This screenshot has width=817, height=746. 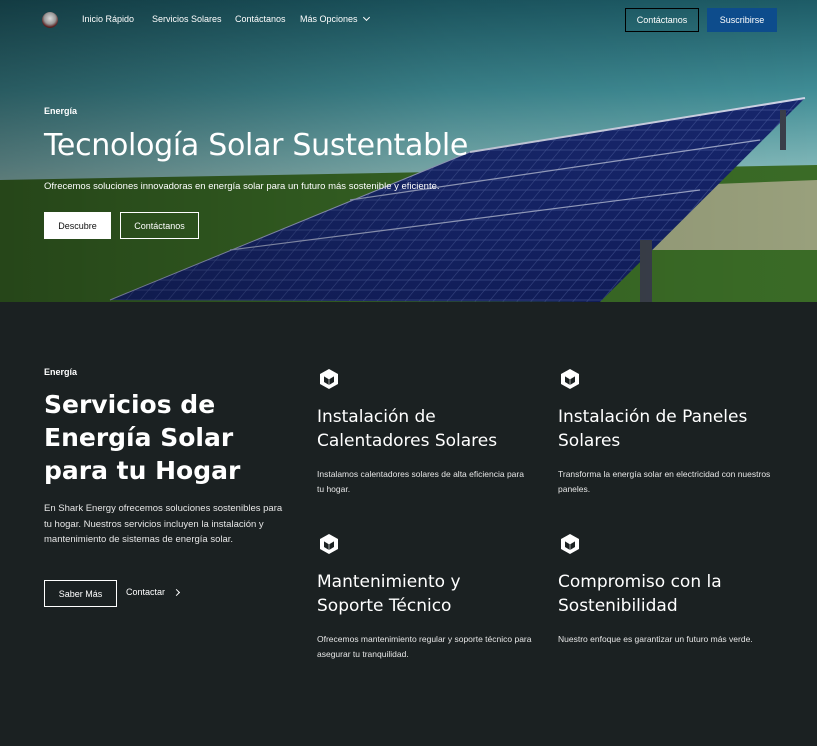 I want to click on nav-link-servicios: Servicios Solares, so click(x=187, y=19).